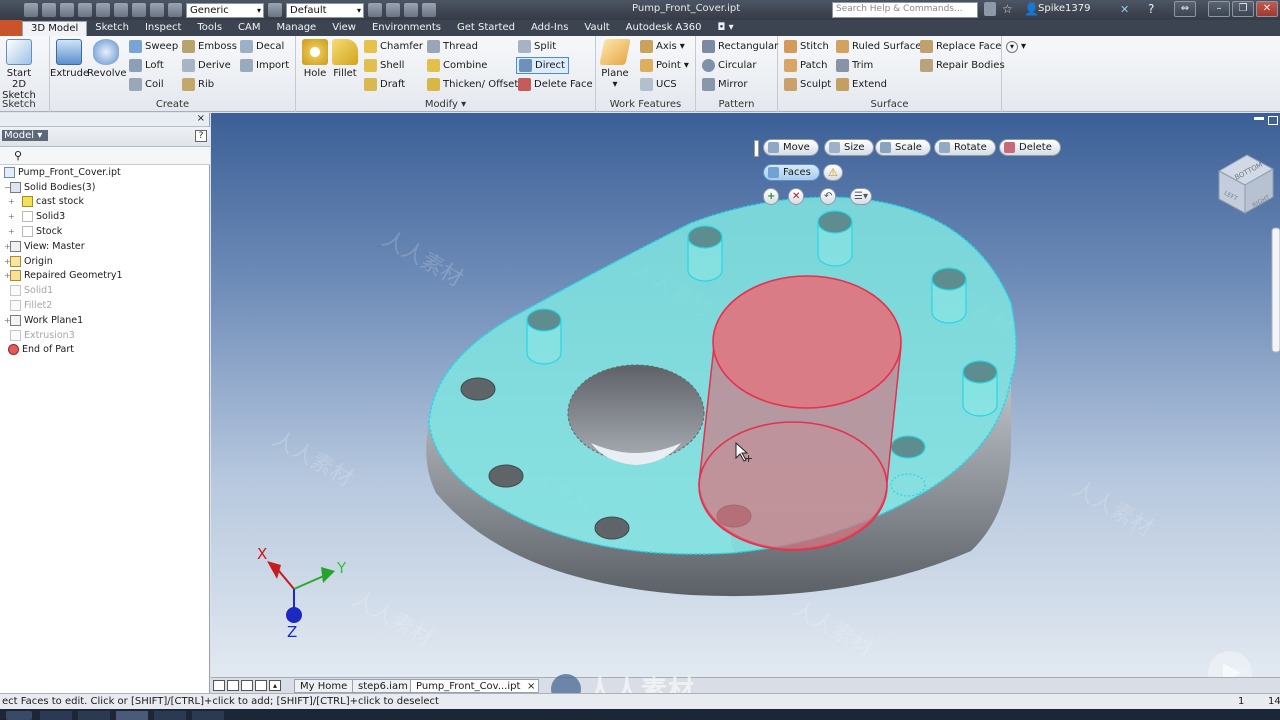  What do you see at coordinates (104, 202) in the screenshot?
I see `tree-node-cast-stock: + cast stock` at bounding box center [104, 202].